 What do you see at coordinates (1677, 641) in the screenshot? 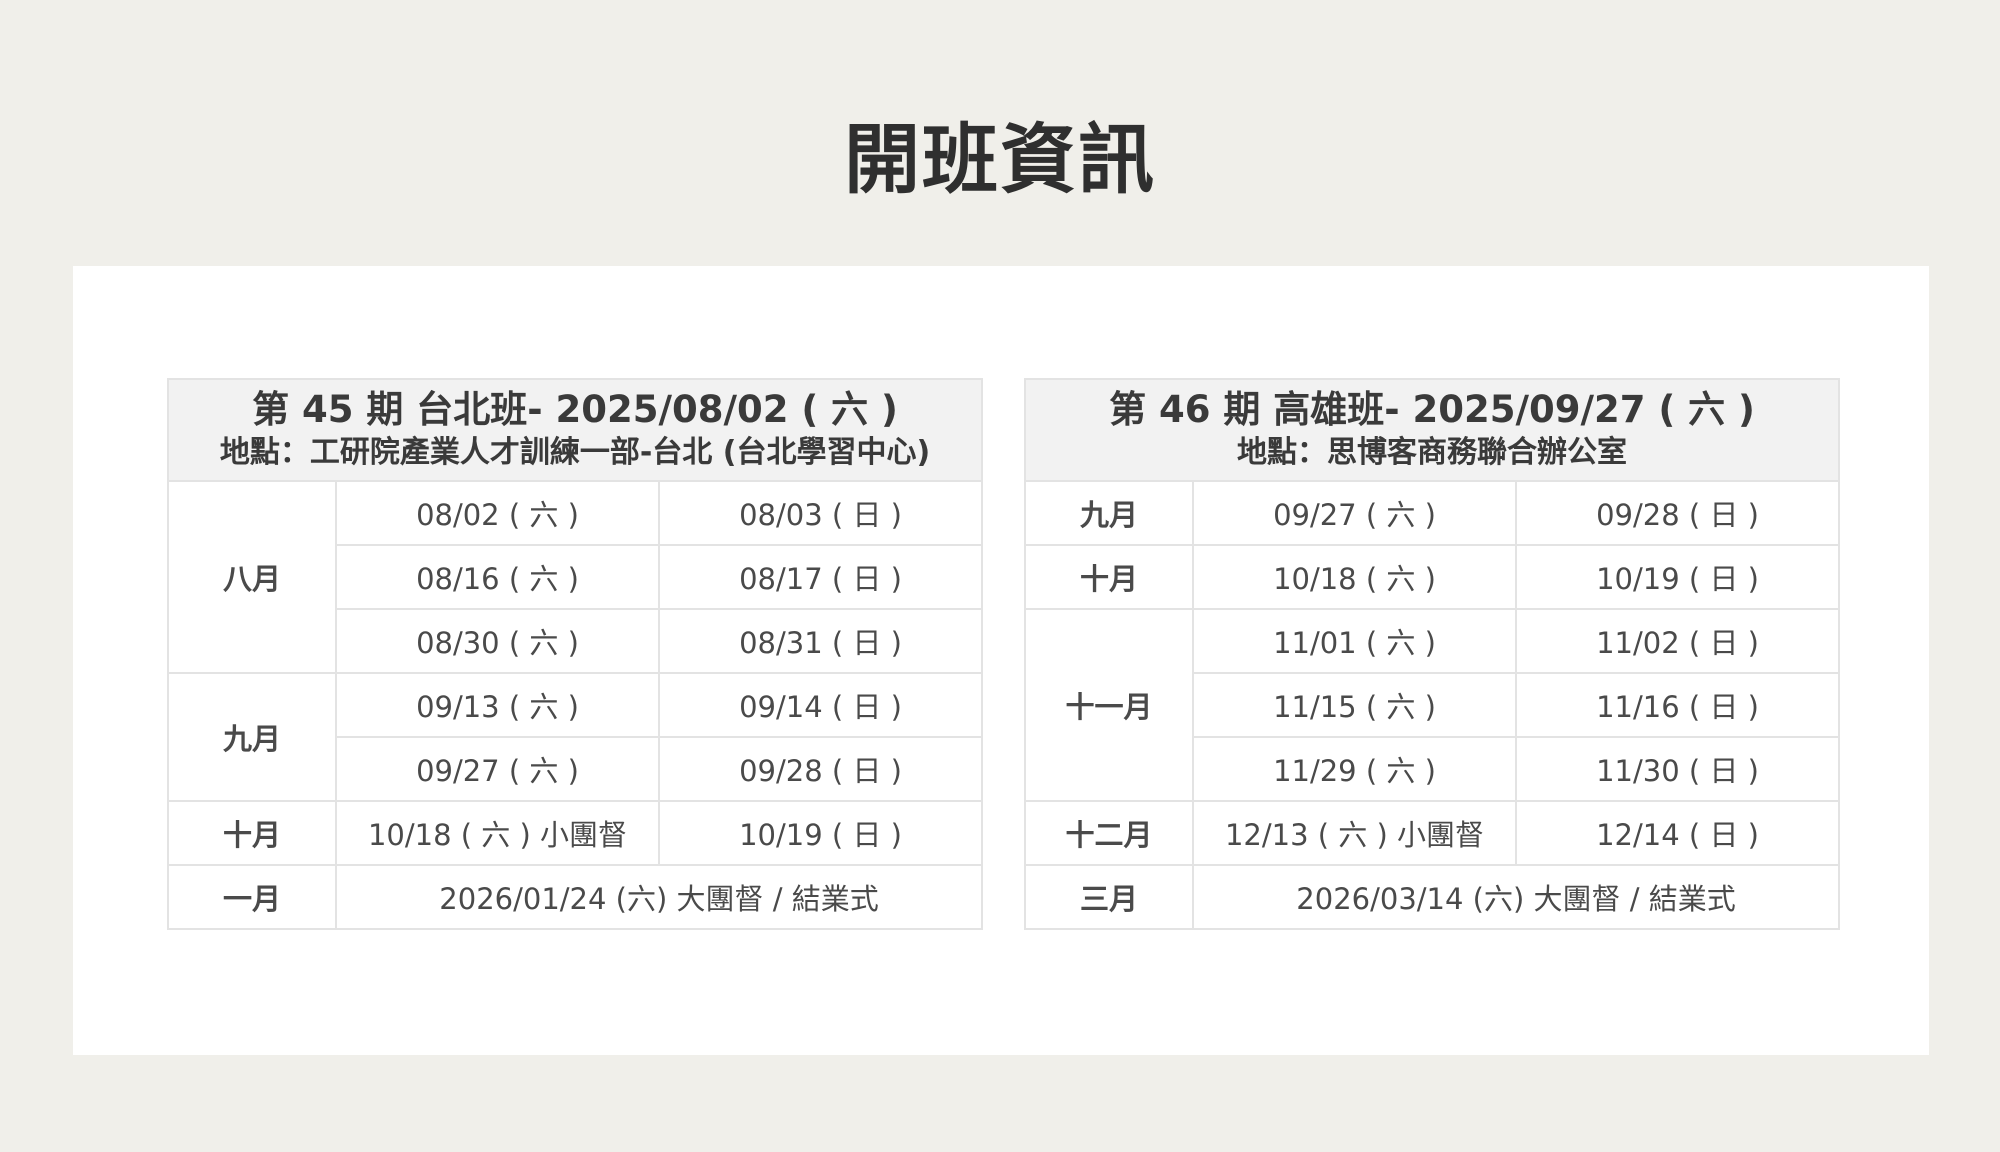
I see `date-cell: 11/02 ( 日 )` at bounding box center [1677, 641].